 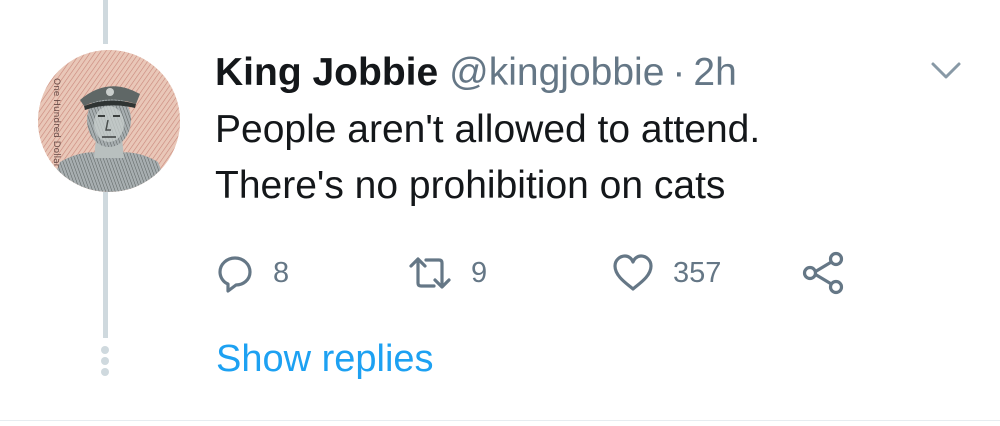 What do you see at coordinates (470, 185) in the screenshot?
I see `tweet-text-line-2: There's no prohibition on cats` at bounding box center [470, 185].